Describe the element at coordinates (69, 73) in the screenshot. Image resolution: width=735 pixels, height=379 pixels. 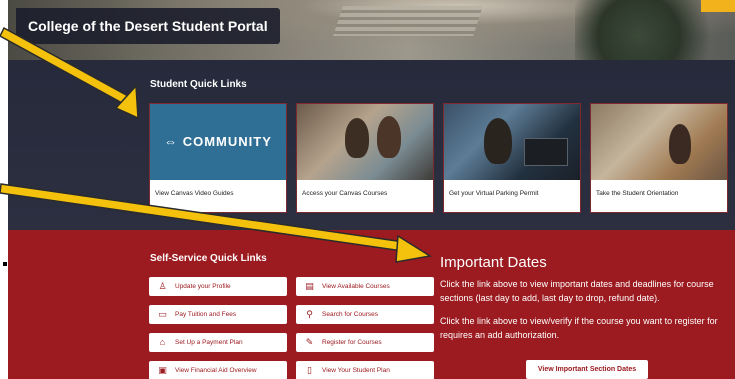
I see `arrow-to-community-card` at that location.